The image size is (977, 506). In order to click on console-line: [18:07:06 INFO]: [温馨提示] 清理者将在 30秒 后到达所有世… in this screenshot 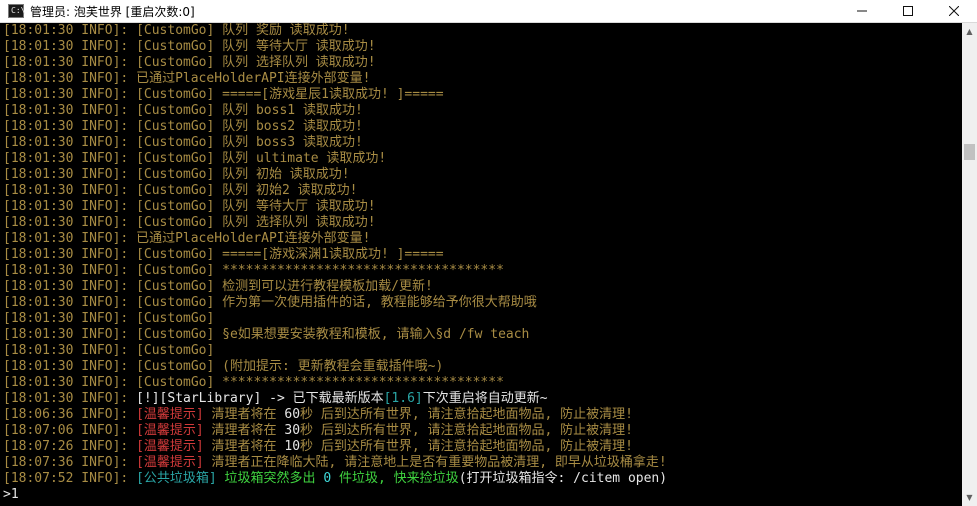, I will do `click(482, 431)`.